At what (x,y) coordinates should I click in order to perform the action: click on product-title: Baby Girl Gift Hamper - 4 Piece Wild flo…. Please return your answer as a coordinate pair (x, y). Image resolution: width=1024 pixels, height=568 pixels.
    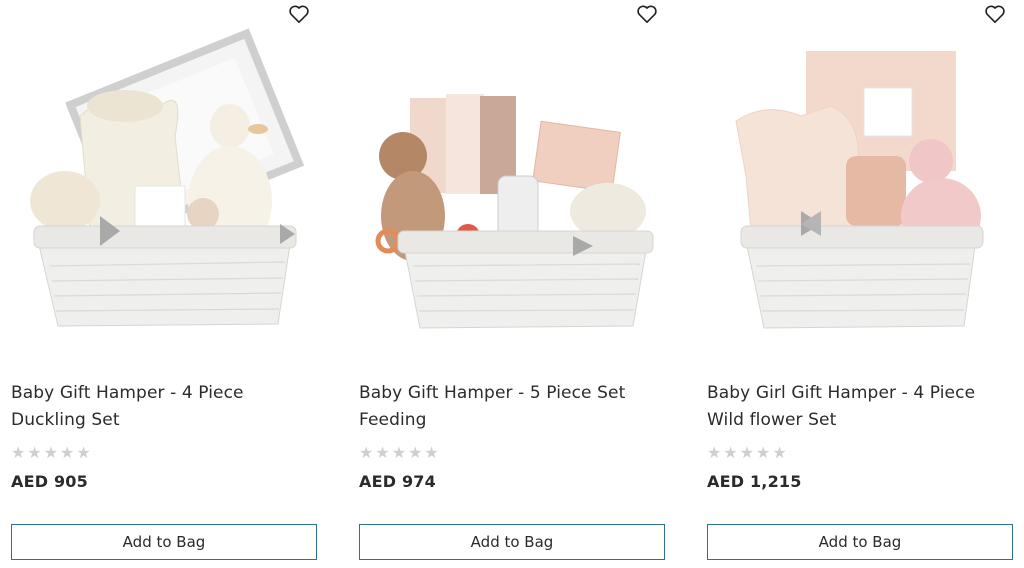
    Looking at the image, I should click on (857, 407).